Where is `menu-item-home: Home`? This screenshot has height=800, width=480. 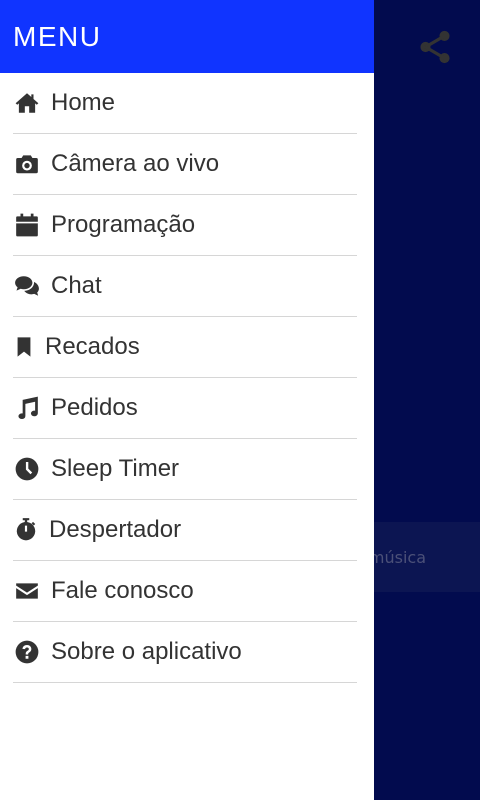 menu-item-home: Home is located at coordinates (185, 103).